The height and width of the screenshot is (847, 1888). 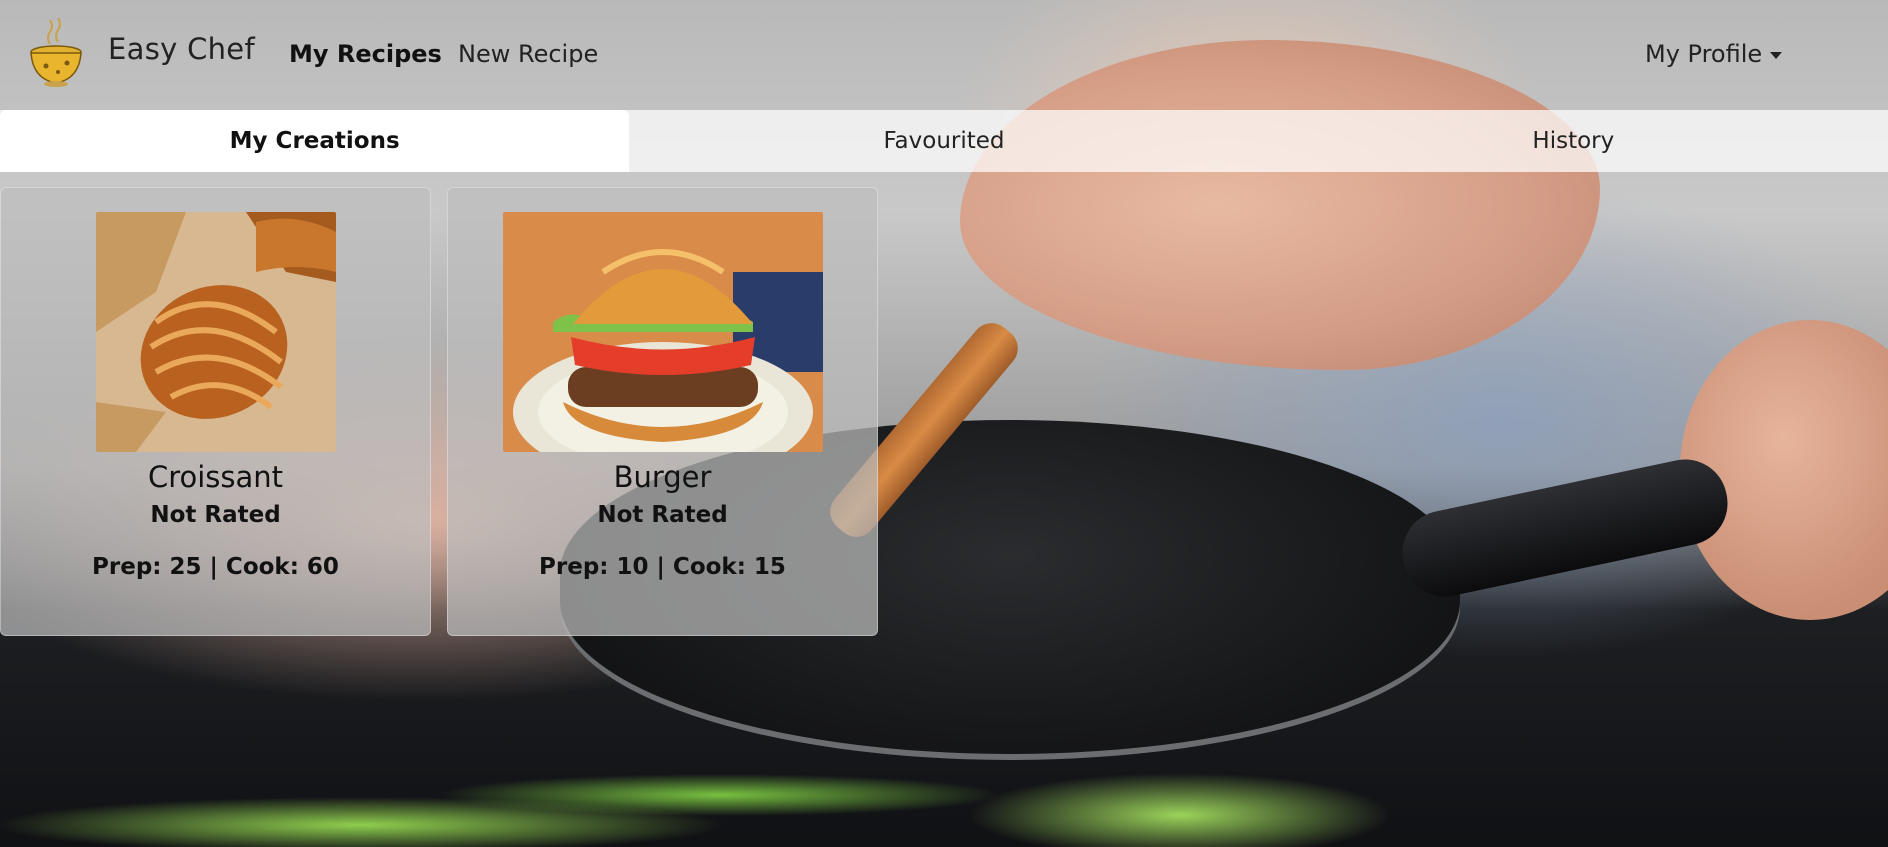 I want to click on nav-my-recipes: My Recipes, so click(x=365, y=54).